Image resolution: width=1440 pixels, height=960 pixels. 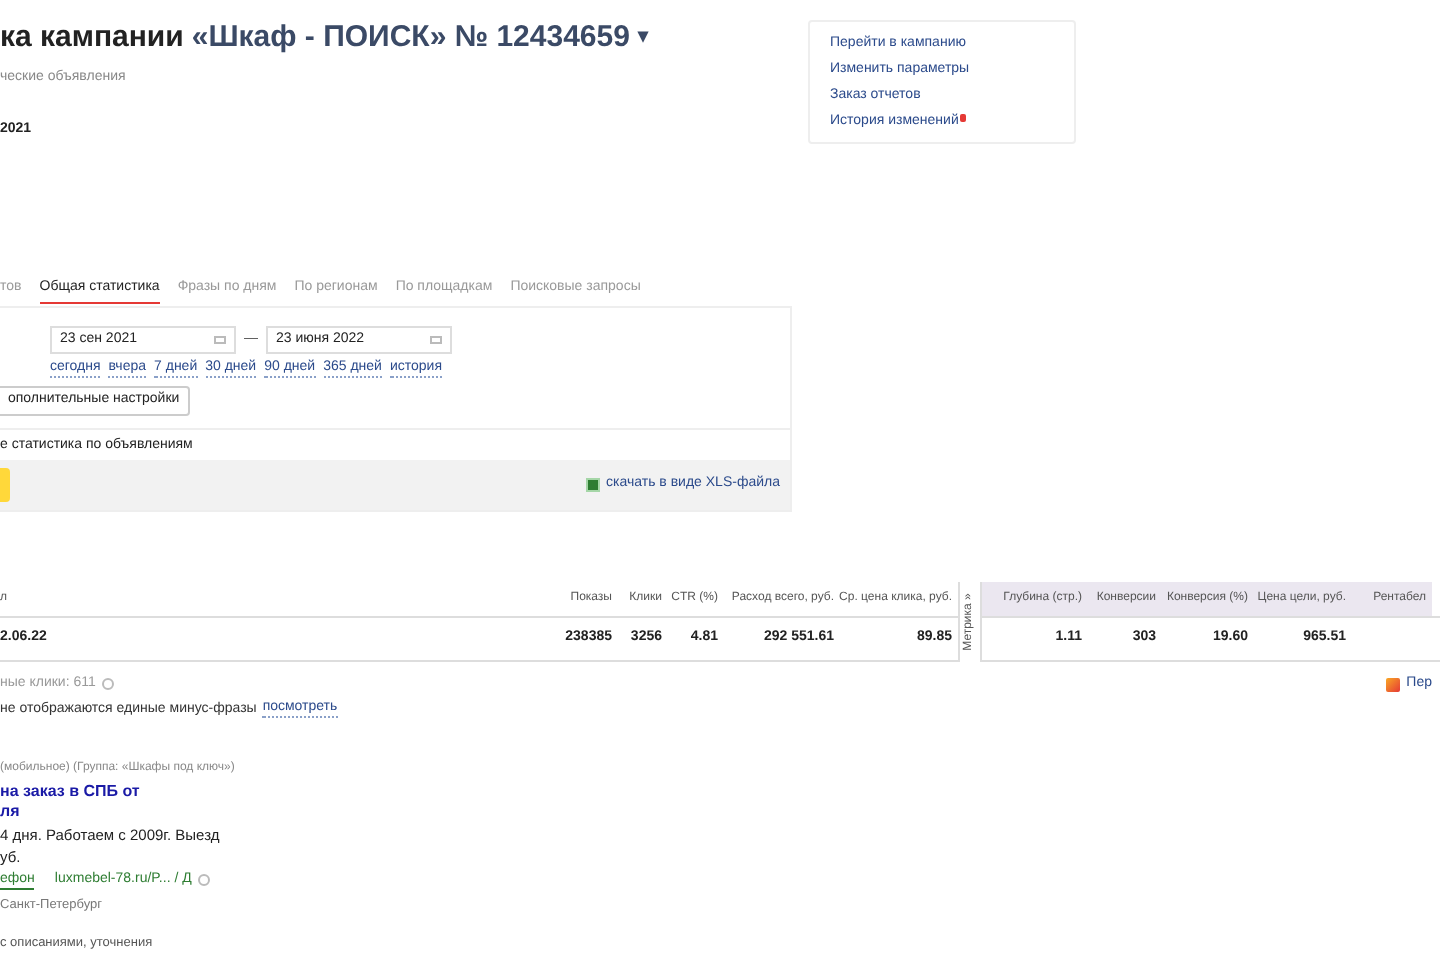 I want to click on campaign-link: «Шкаф - ПОИСК» № 12434659, so click(x=410, y=38).